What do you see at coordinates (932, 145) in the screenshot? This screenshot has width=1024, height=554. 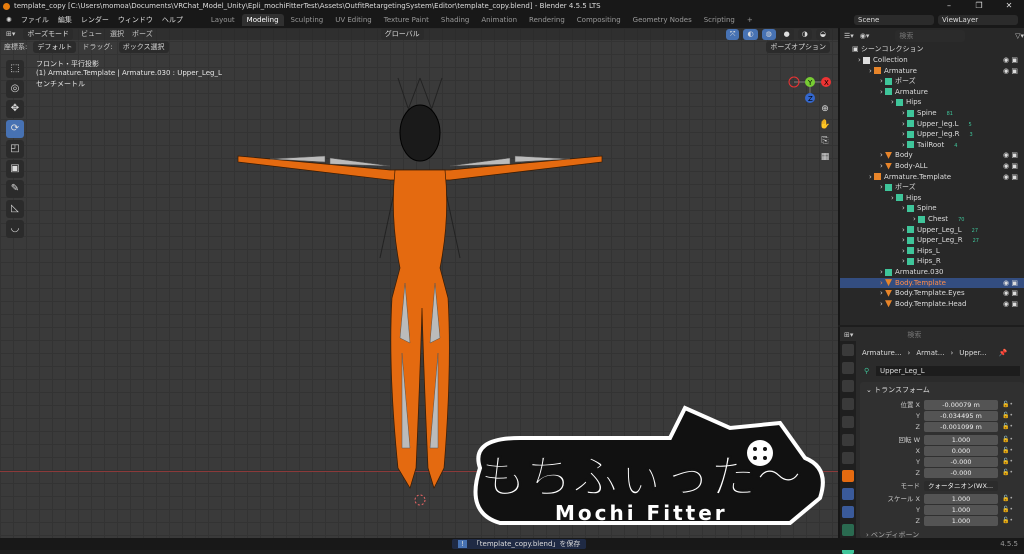 I see `outliner-row: › TailRoot 4` at bounding box center [932, 145].